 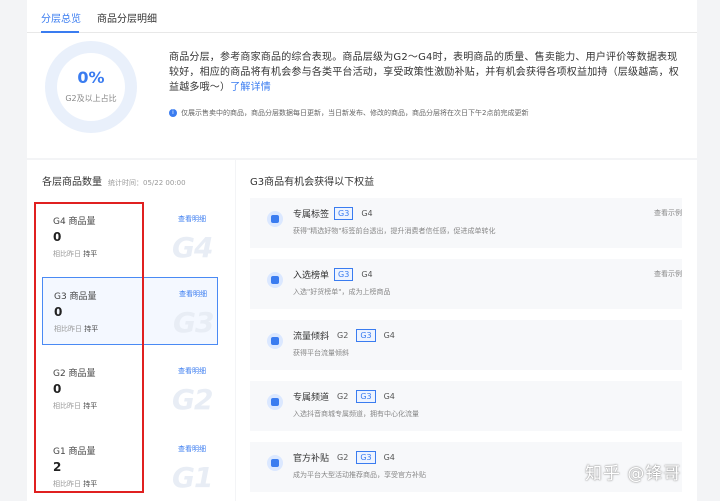 I want to click on tier-label: G4 商品量, so click(x=74, y=222).